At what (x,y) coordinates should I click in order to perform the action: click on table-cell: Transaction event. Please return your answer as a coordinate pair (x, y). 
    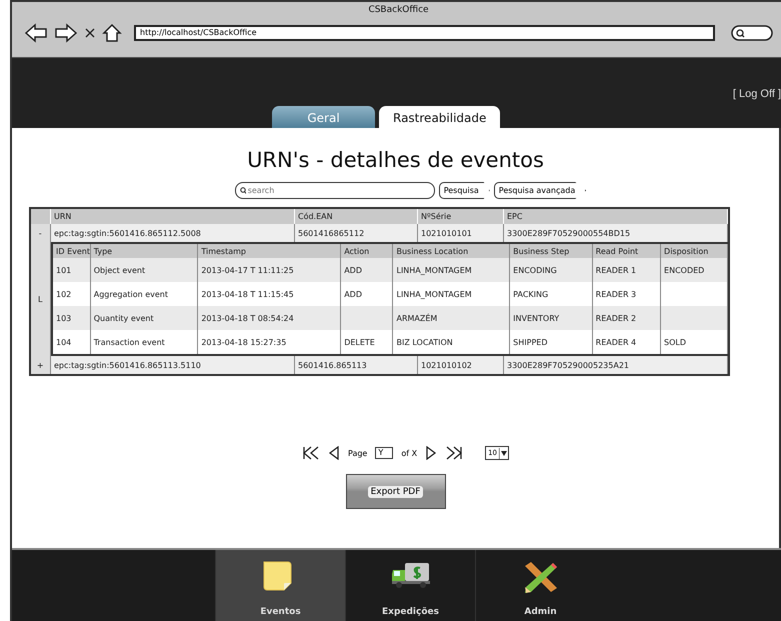
    Looking at the image, I should click on (144, 342).